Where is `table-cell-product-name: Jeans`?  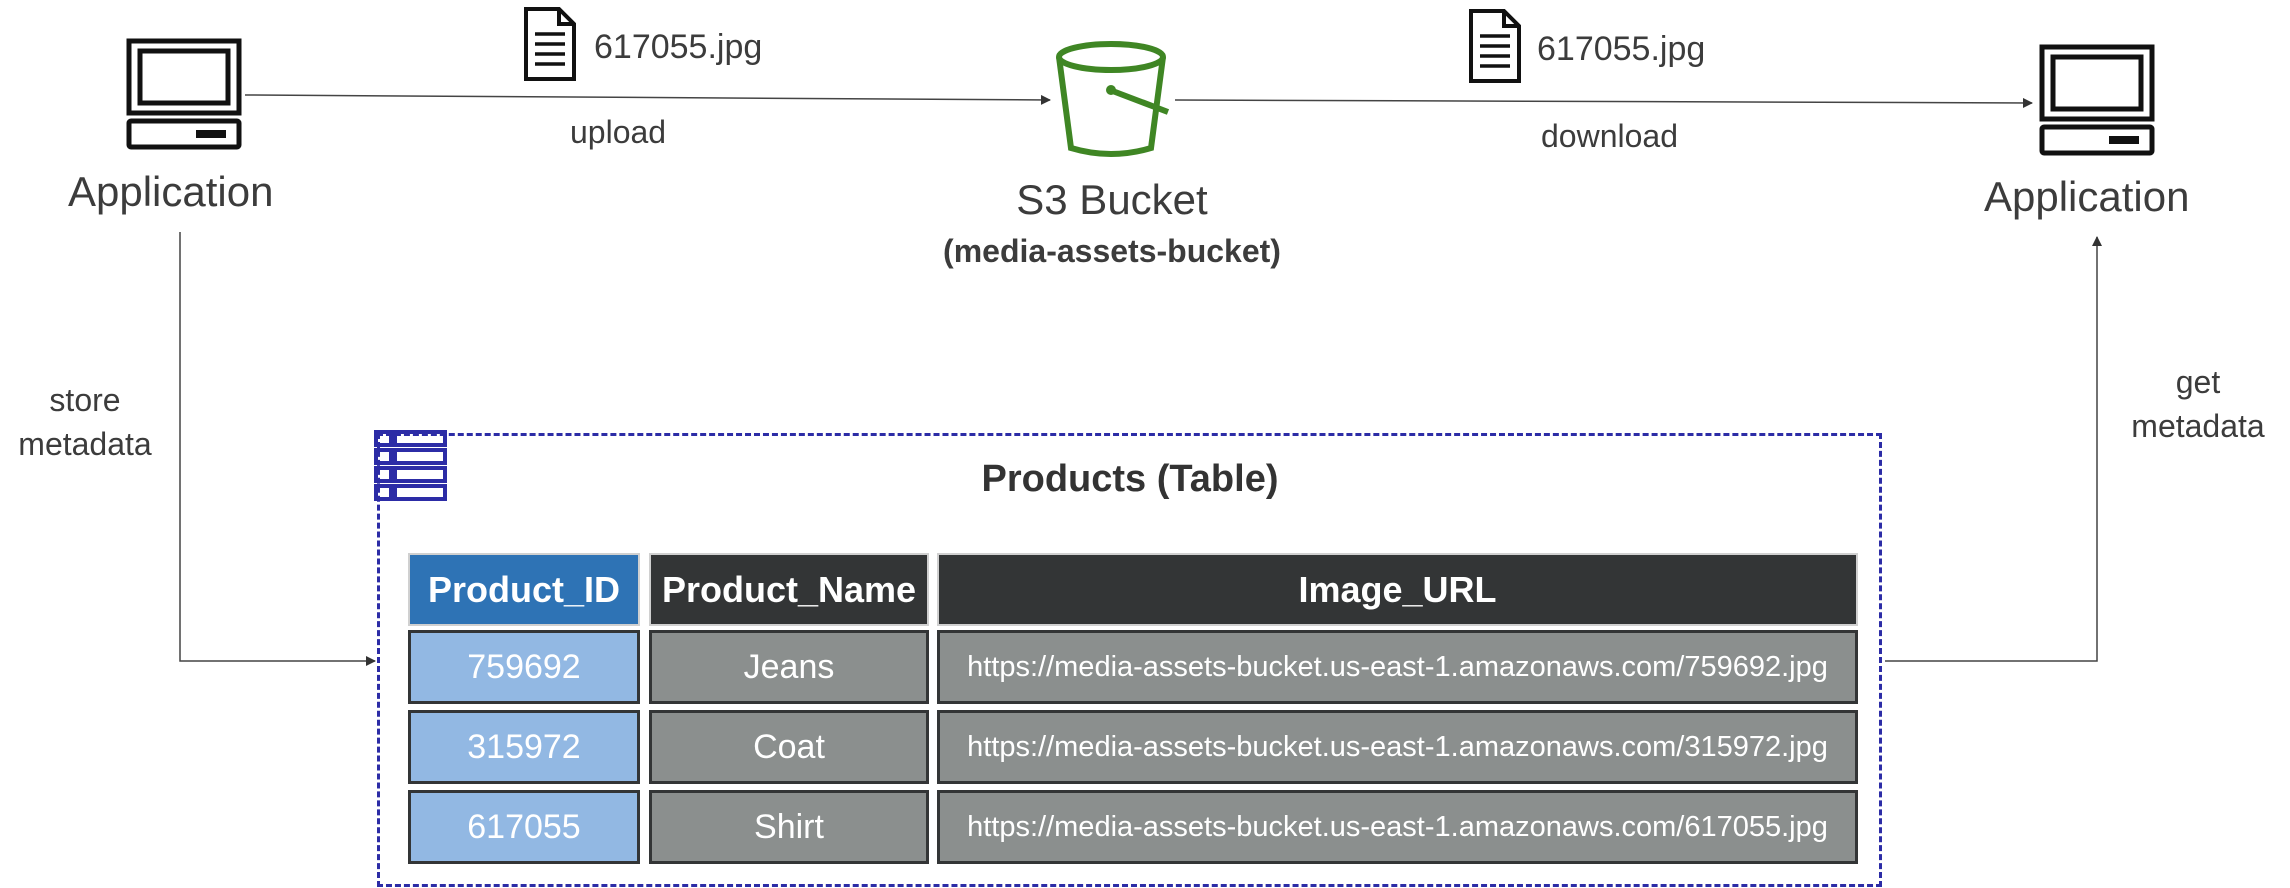 table-cell-product-name: Jeans is located at coordinates (789, 667).